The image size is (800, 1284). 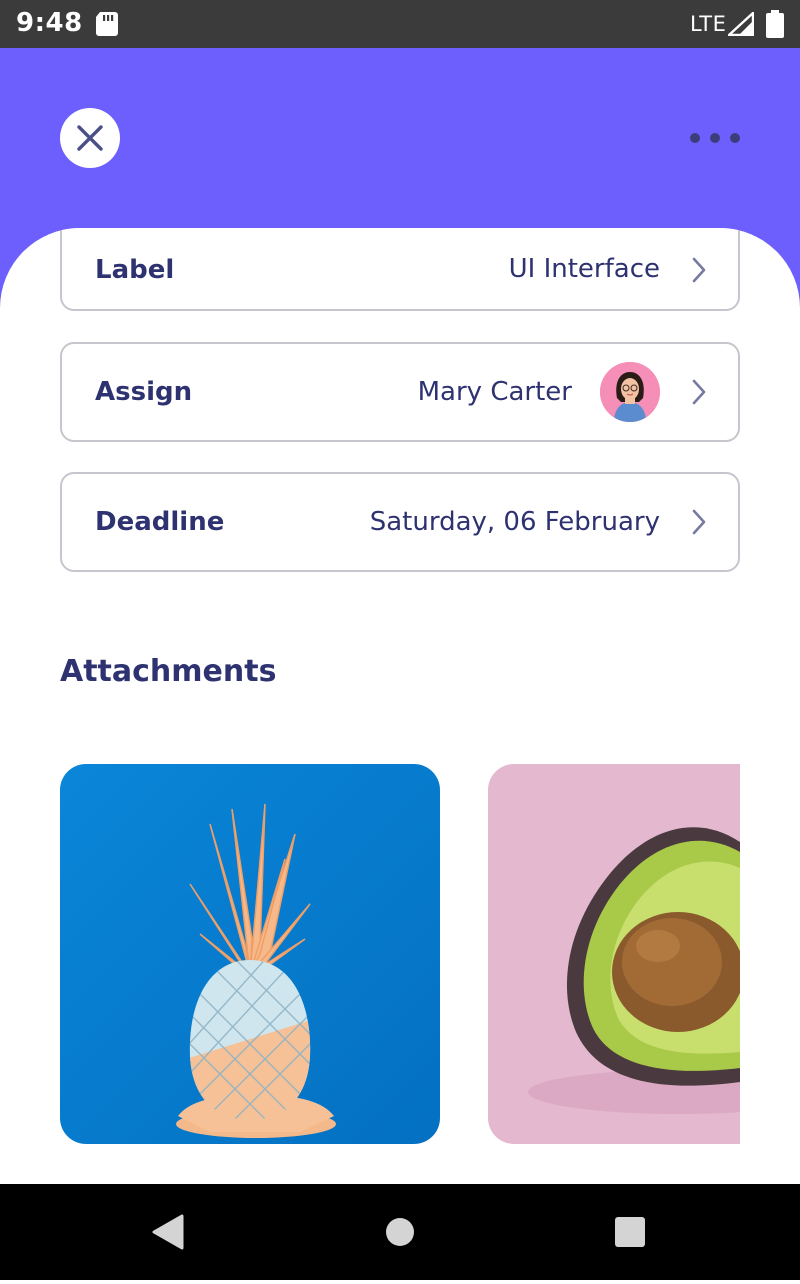 I want to click on home-button, so click(x=400, y=1232).